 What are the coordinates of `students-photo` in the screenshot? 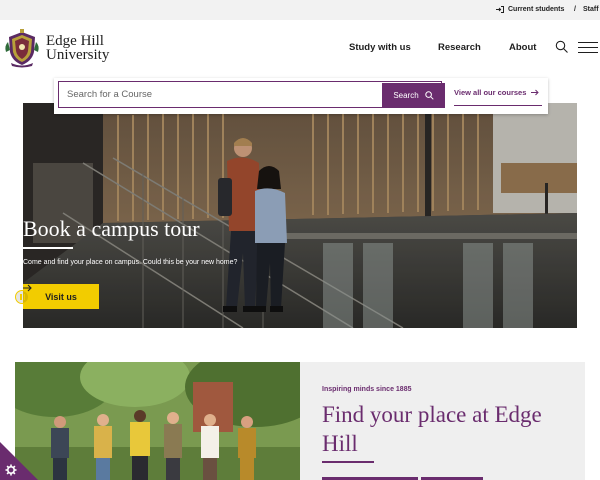 It's located at (157, 421).